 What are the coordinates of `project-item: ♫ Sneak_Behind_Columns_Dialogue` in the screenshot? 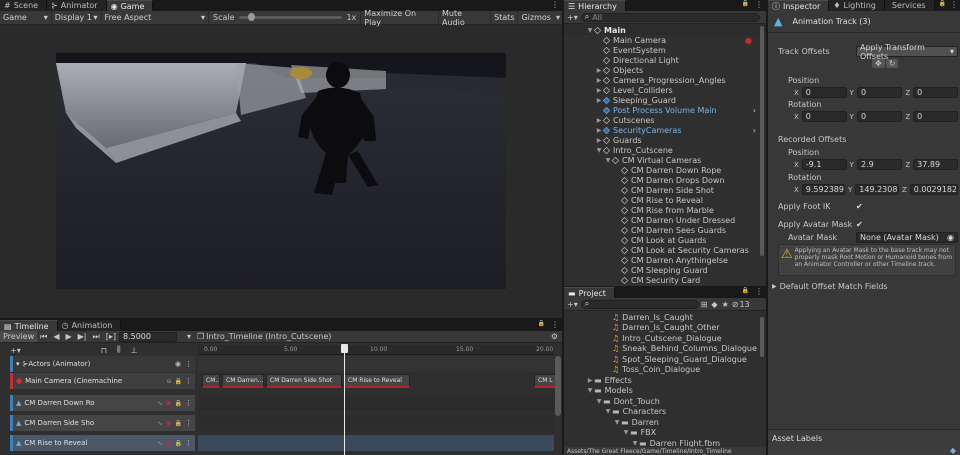 It's located at (665, 349).